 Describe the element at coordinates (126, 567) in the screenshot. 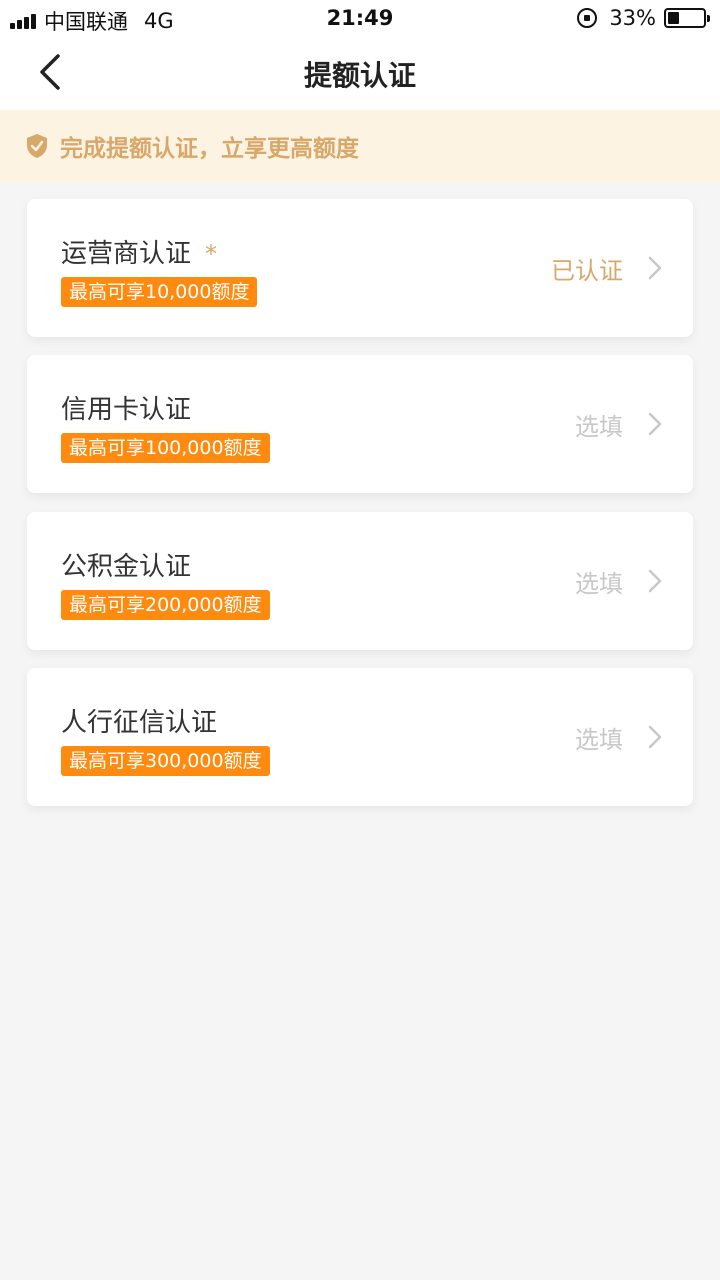

I see `card-title-text: 公积金认证` at that location.